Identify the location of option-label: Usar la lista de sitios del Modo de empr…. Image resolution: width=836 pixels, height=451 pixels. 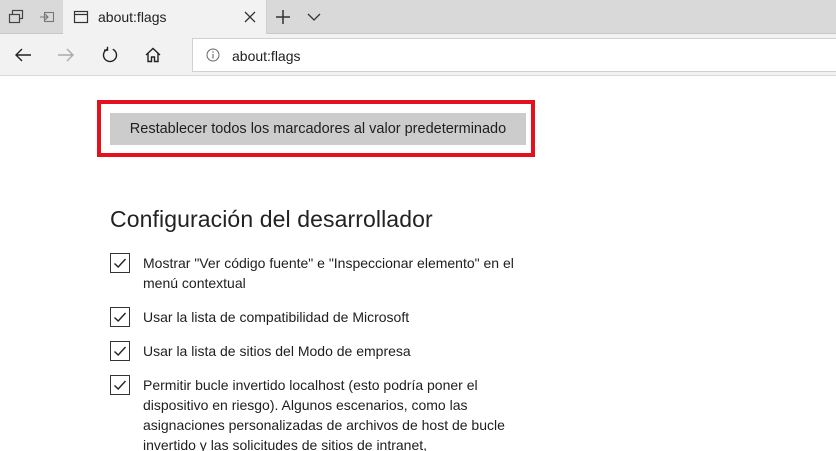
(277, 351).